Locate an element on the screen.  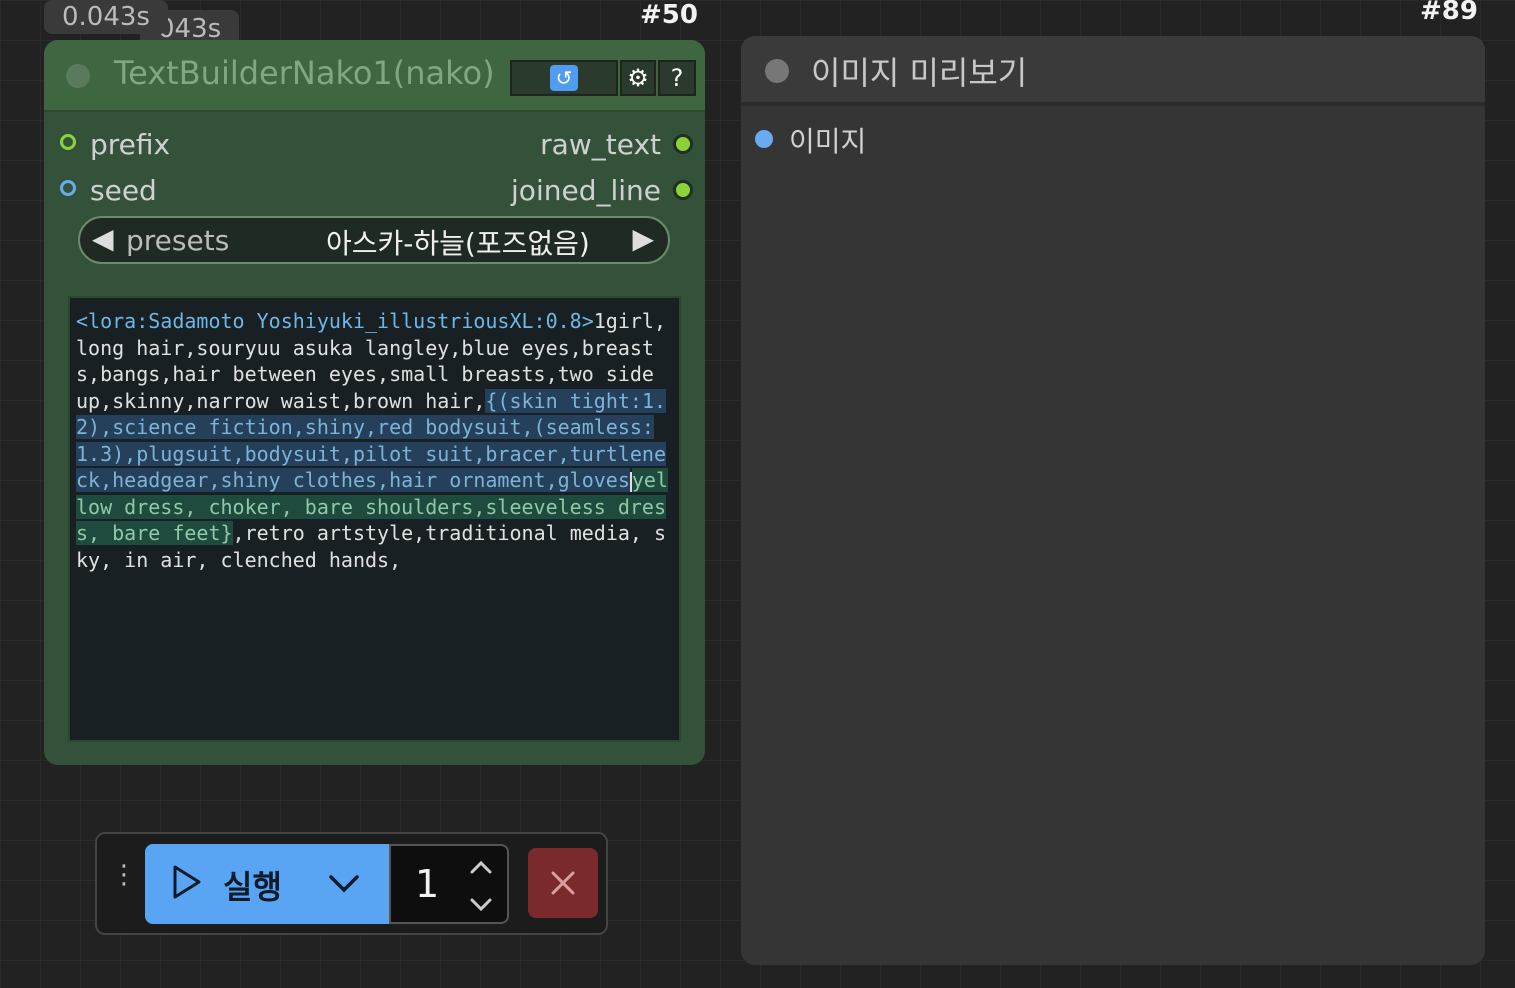
output-label-raw-text: raw_text is located at coordinates (600, 144).